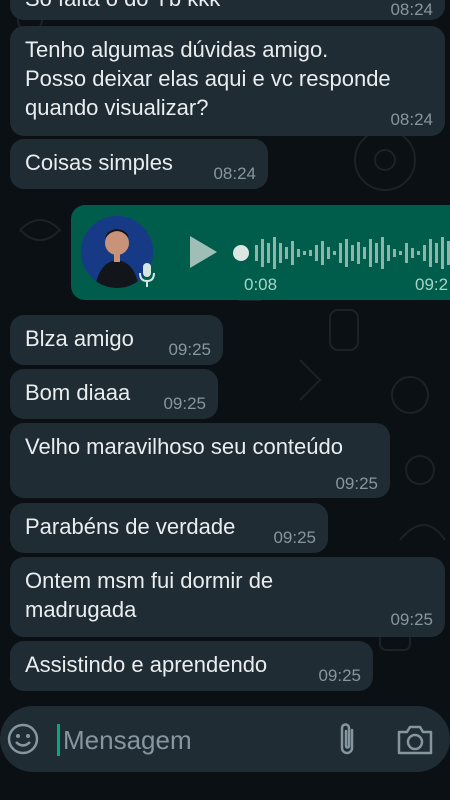 The width and height of the screenshot is (450, 800). What do you see at coordinates (99, 162) in the screenshot?
I see `message-text: Coisas simples` at bounding box center [99, 162].